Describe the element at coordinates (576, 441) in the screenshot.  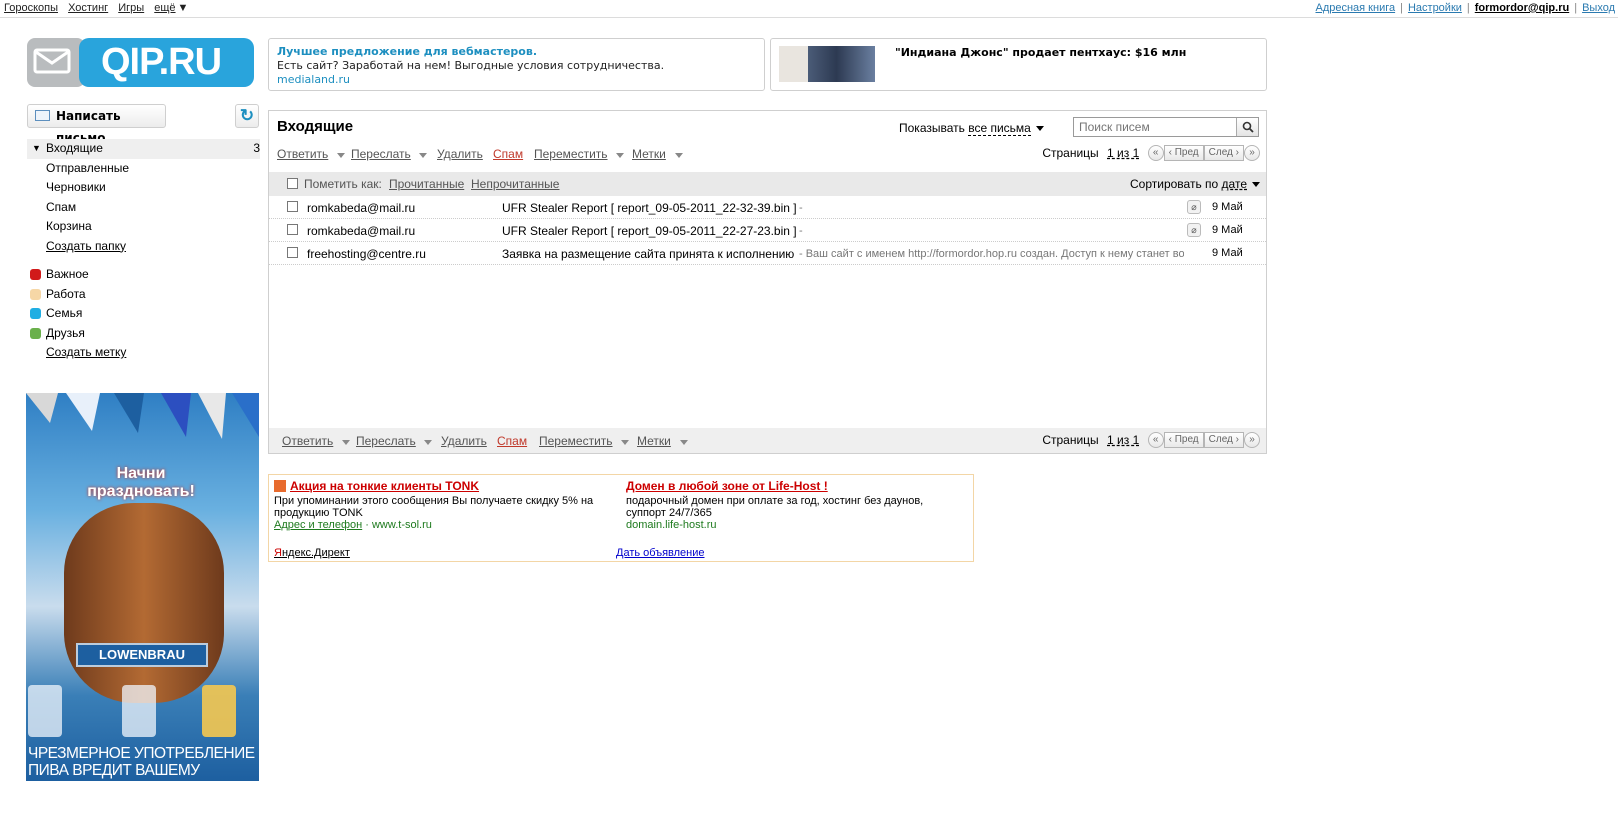
I see `move-button-bottom: Переместить` at that location.